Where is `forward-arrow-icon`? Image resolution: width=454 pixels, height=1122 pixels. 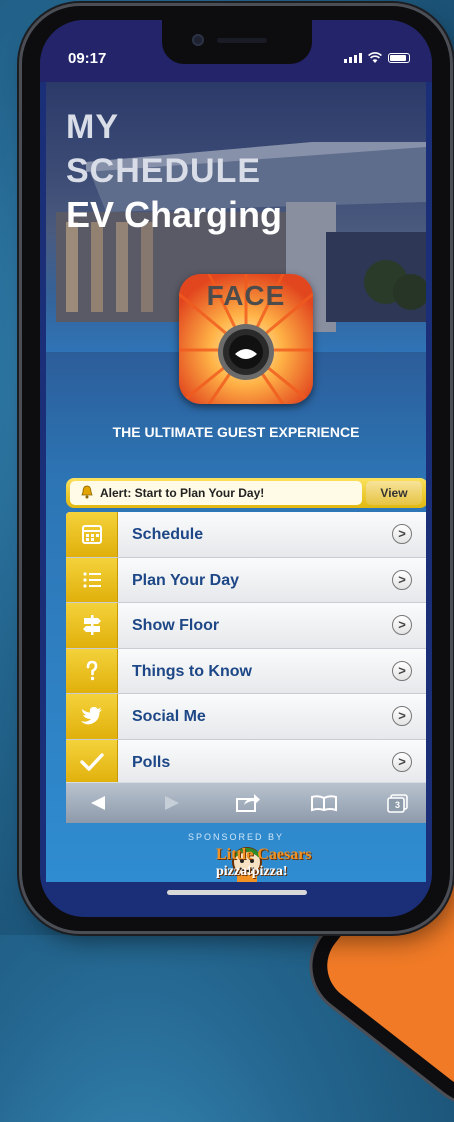
forward-arrow-icon is located at coordinates (172, 803).